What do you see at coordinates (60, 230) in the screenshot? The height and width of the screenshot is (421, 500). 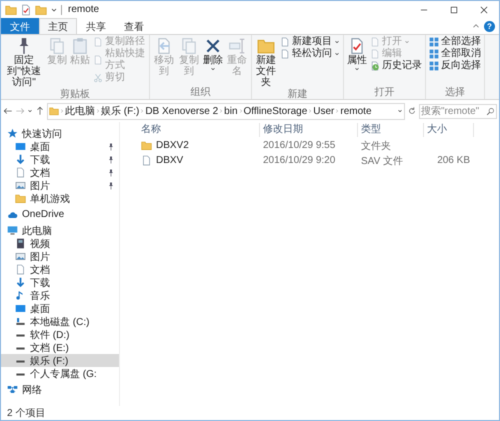 I see `navigation-item: 此电脑` at bounding box center [60, 230].